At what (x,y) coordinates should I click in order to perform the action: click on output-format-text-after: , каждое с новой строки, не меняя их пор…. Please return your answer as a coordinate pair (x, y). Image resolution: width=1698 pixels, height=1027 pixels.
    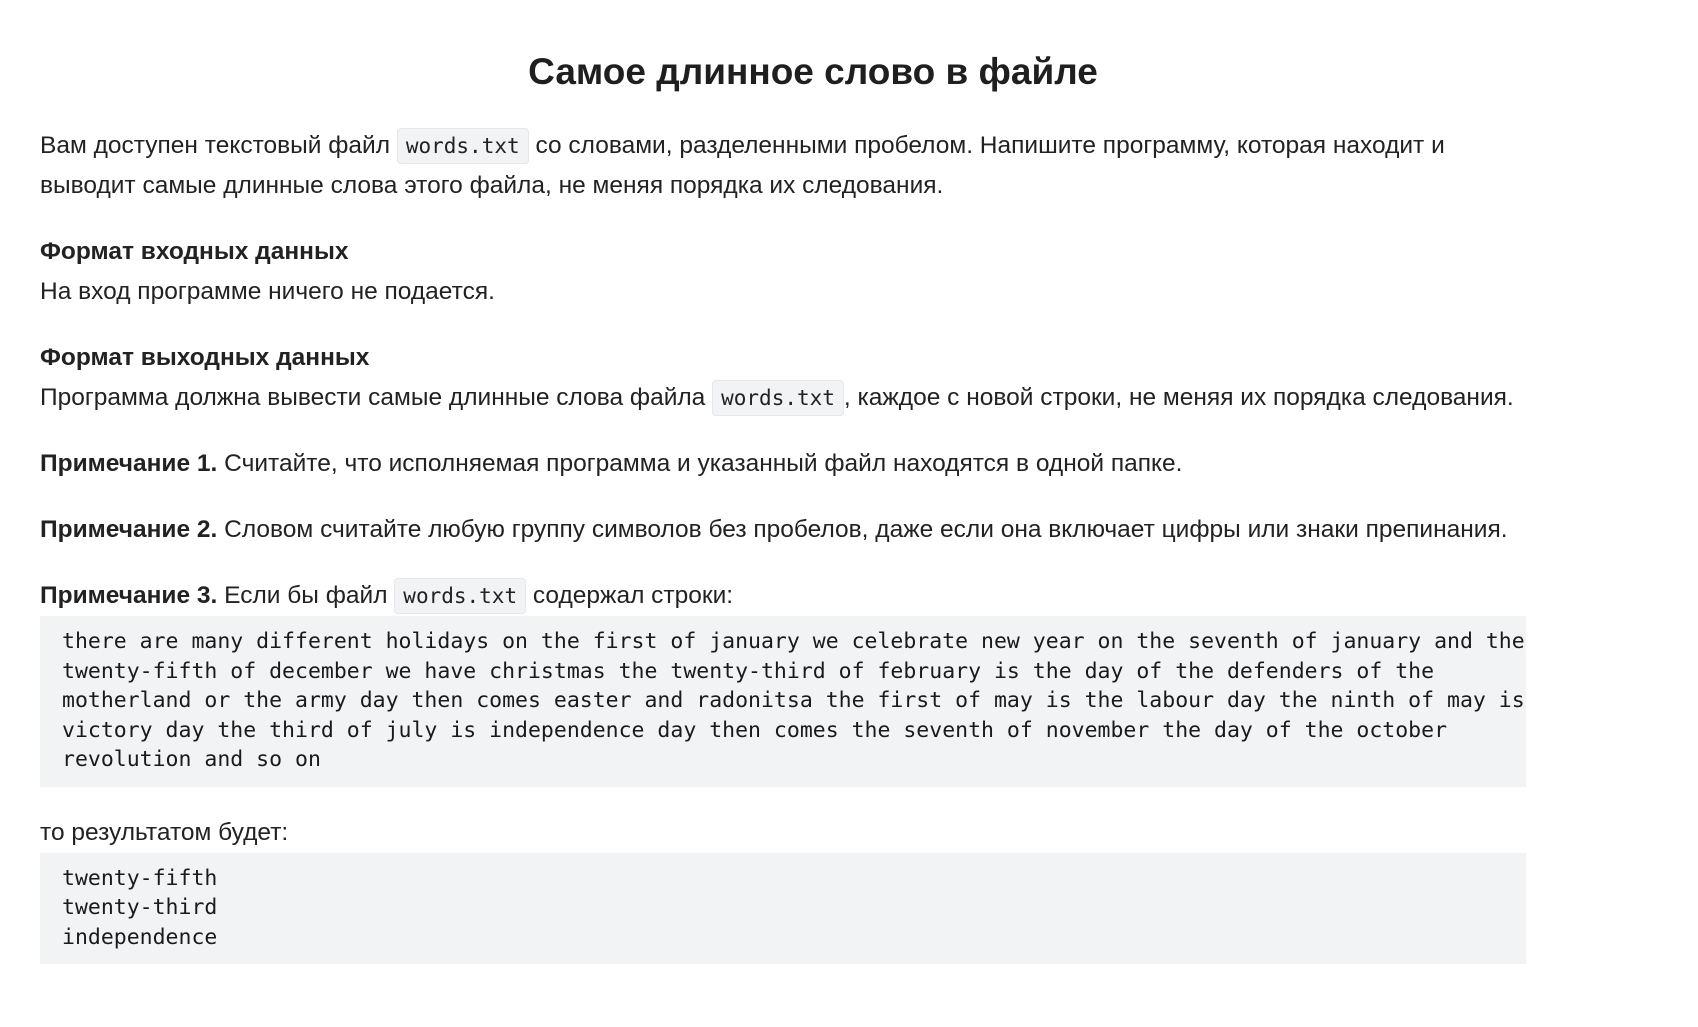
    Looking at the image, I should click on (1178, 397).